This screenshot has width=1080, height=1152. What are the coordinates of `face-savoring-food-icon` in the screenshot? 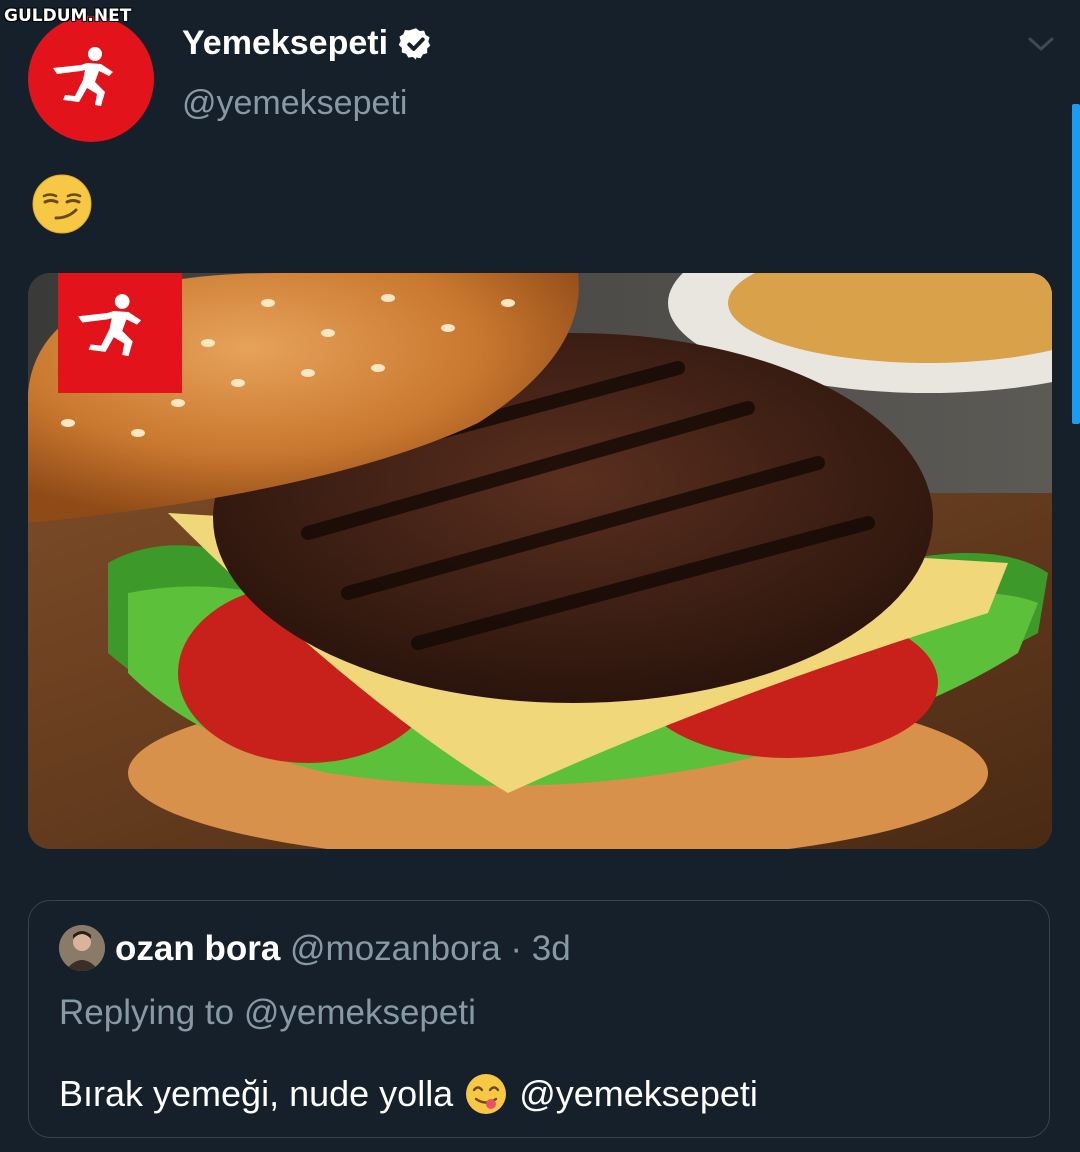 It's located at (486, 1094).